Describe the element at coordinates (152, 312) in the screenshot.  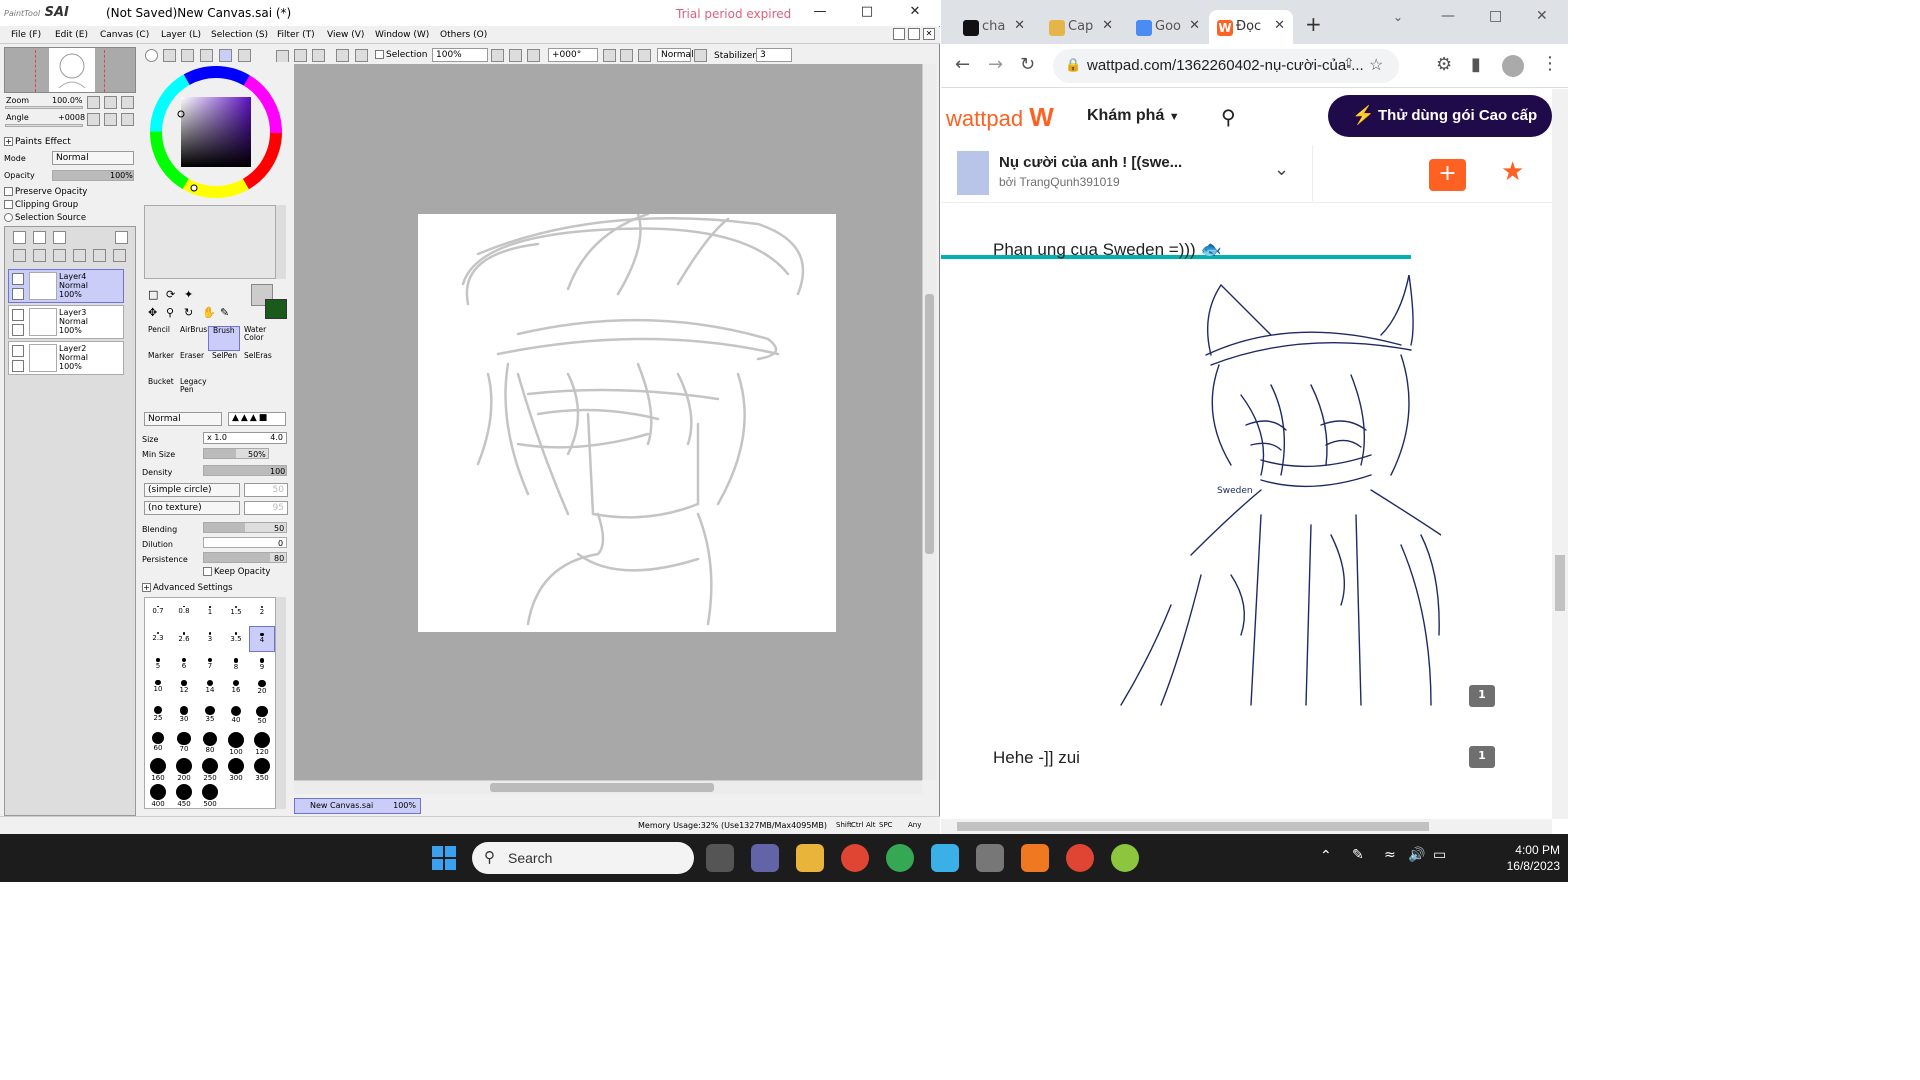
I see `move-icon: ✥` at that location.